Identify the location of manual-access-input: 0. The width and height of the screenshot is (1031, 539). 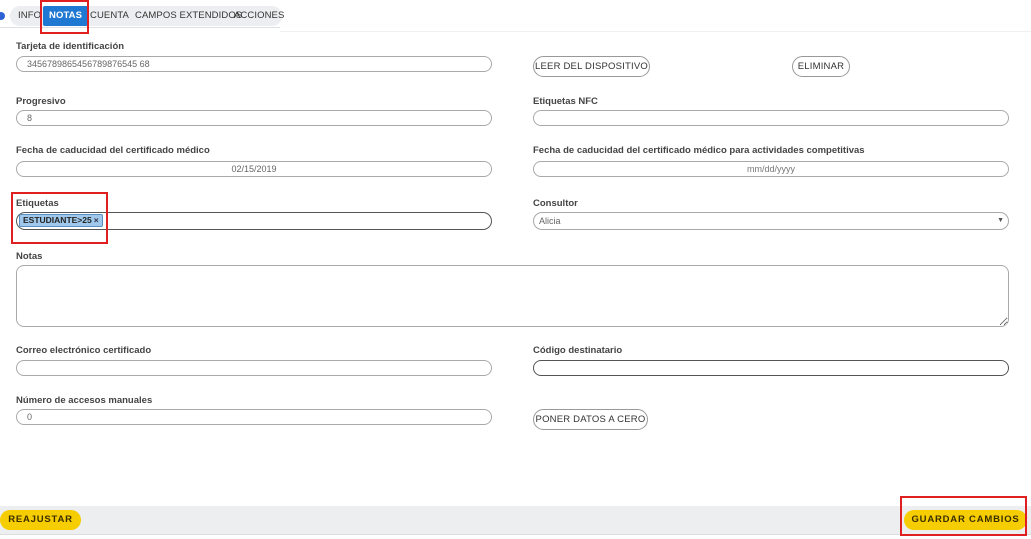
(254, 417).